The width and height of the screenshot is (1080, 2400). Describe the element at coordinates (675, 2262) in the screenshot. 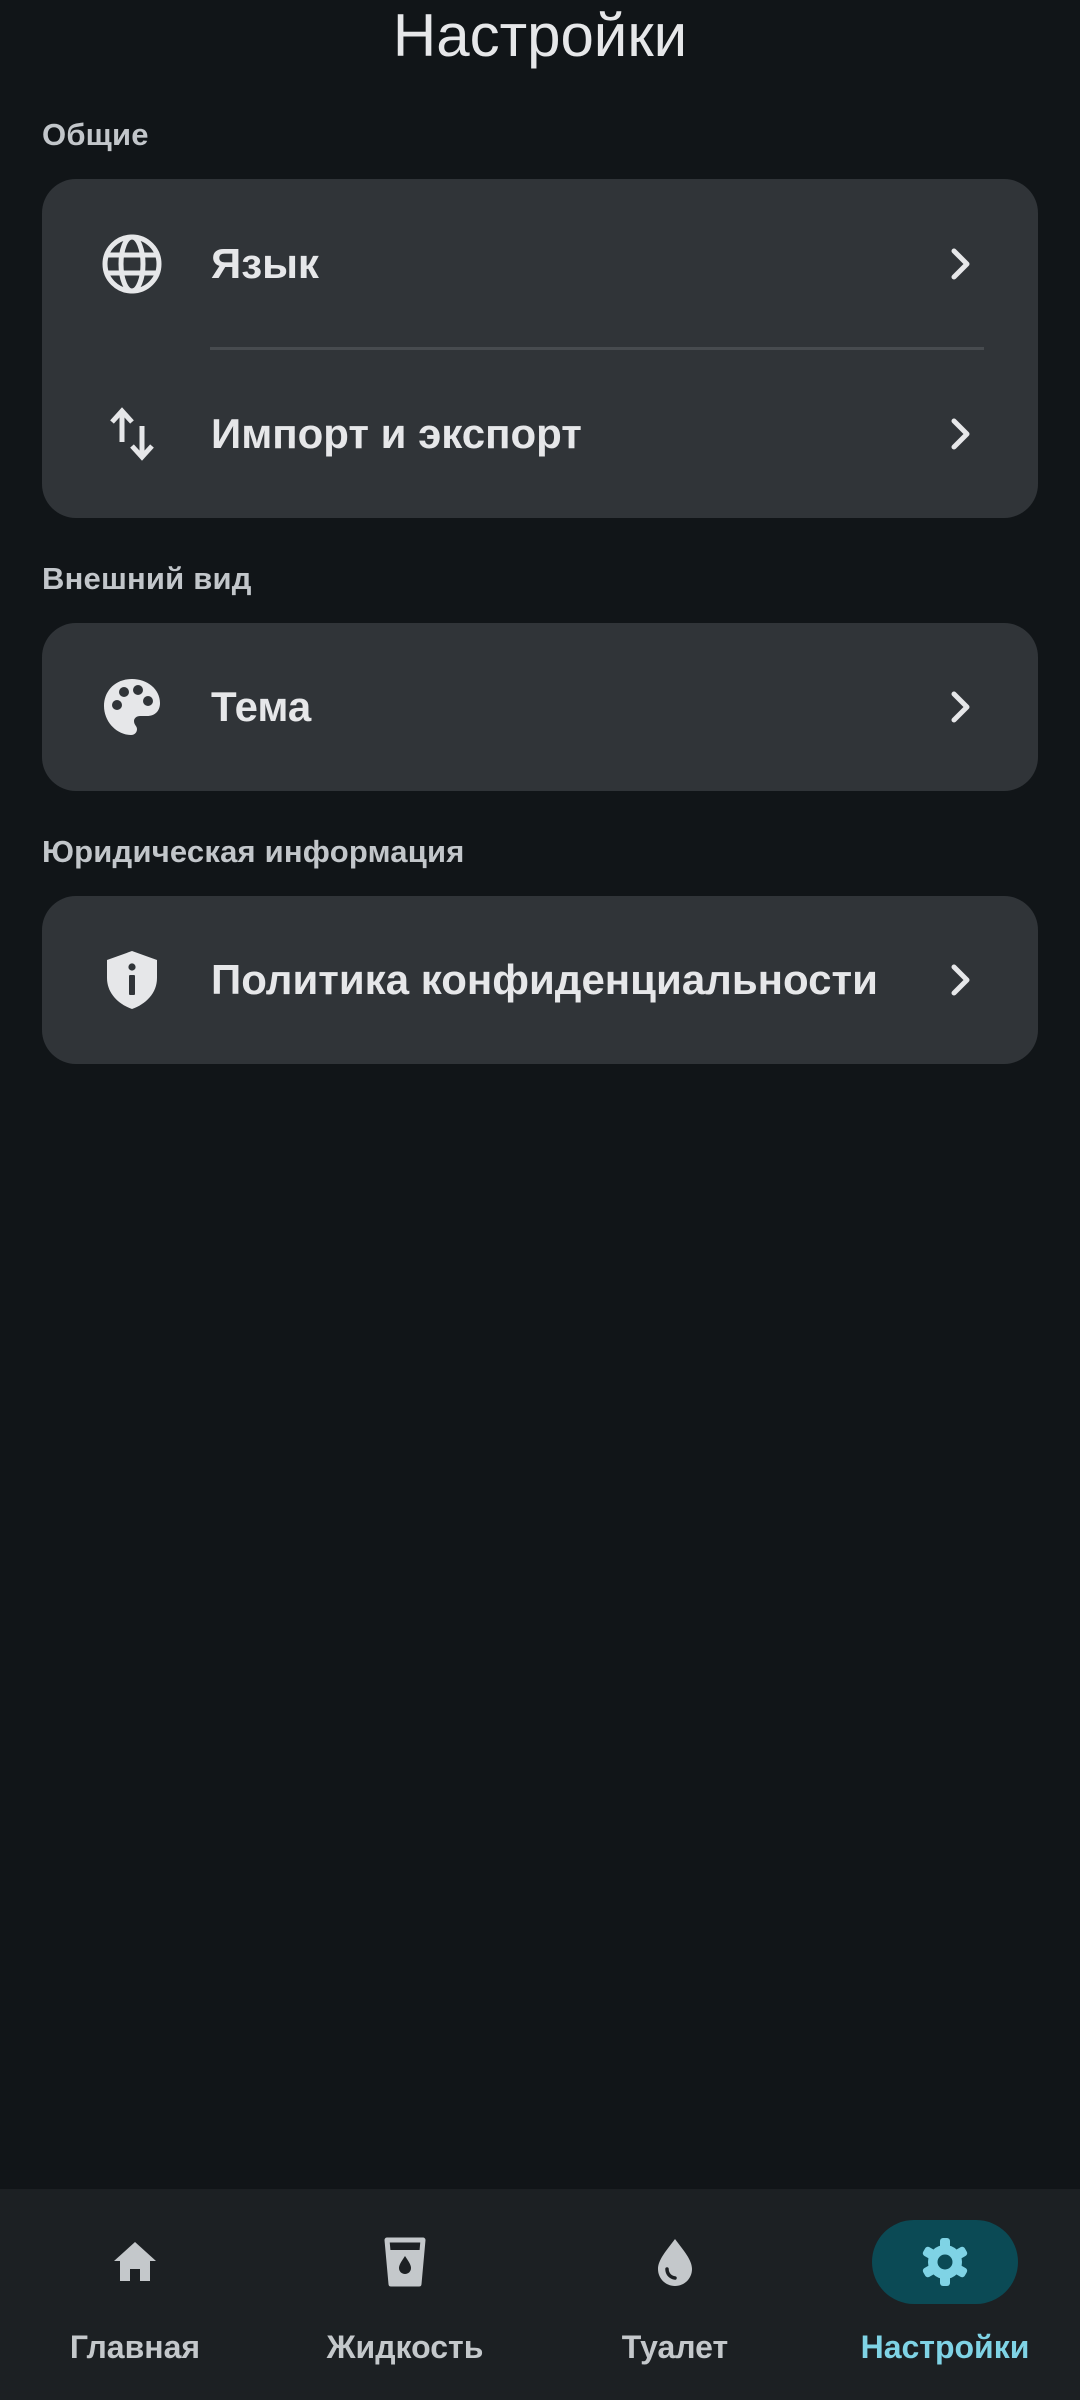

I see `drop-icon` at that location.